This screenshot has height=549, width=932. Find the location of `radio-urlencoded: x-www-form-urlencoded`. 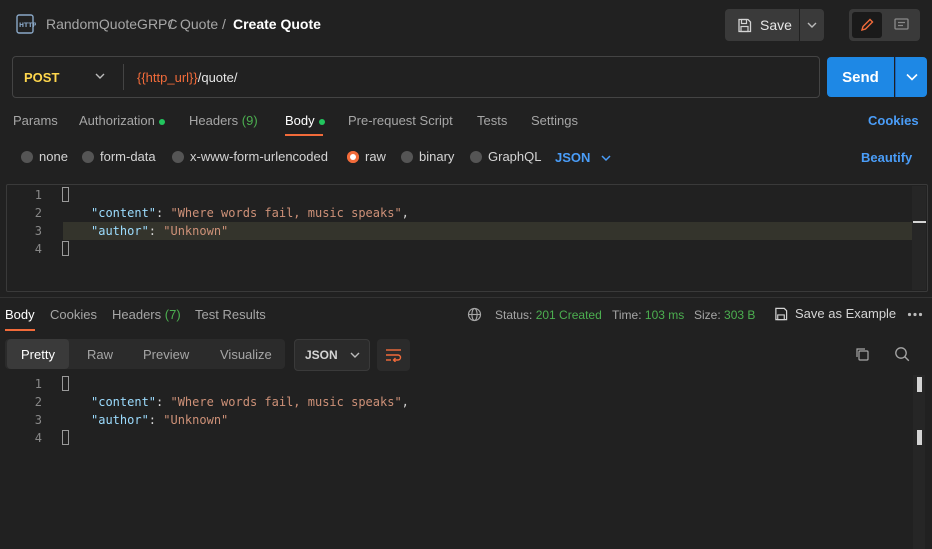

radio-urlencoded: x-www-form-urlencoded is located at coordinates (250, 156).